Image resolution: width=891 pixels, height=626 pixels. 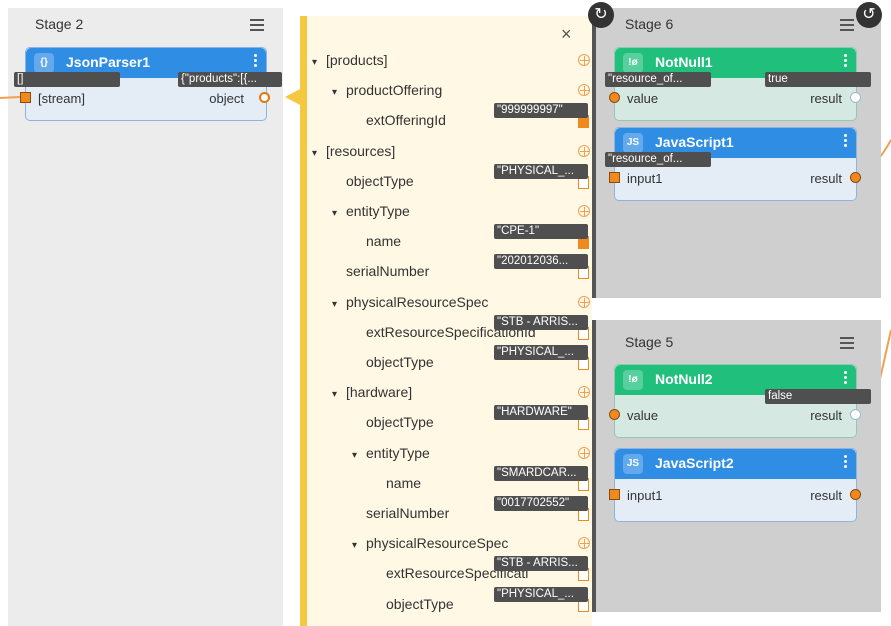 What do you see at coordinates (649, 342) in the screenshot?
I see `stage-5-title: Stage 5` at bounding box center [649, 342].